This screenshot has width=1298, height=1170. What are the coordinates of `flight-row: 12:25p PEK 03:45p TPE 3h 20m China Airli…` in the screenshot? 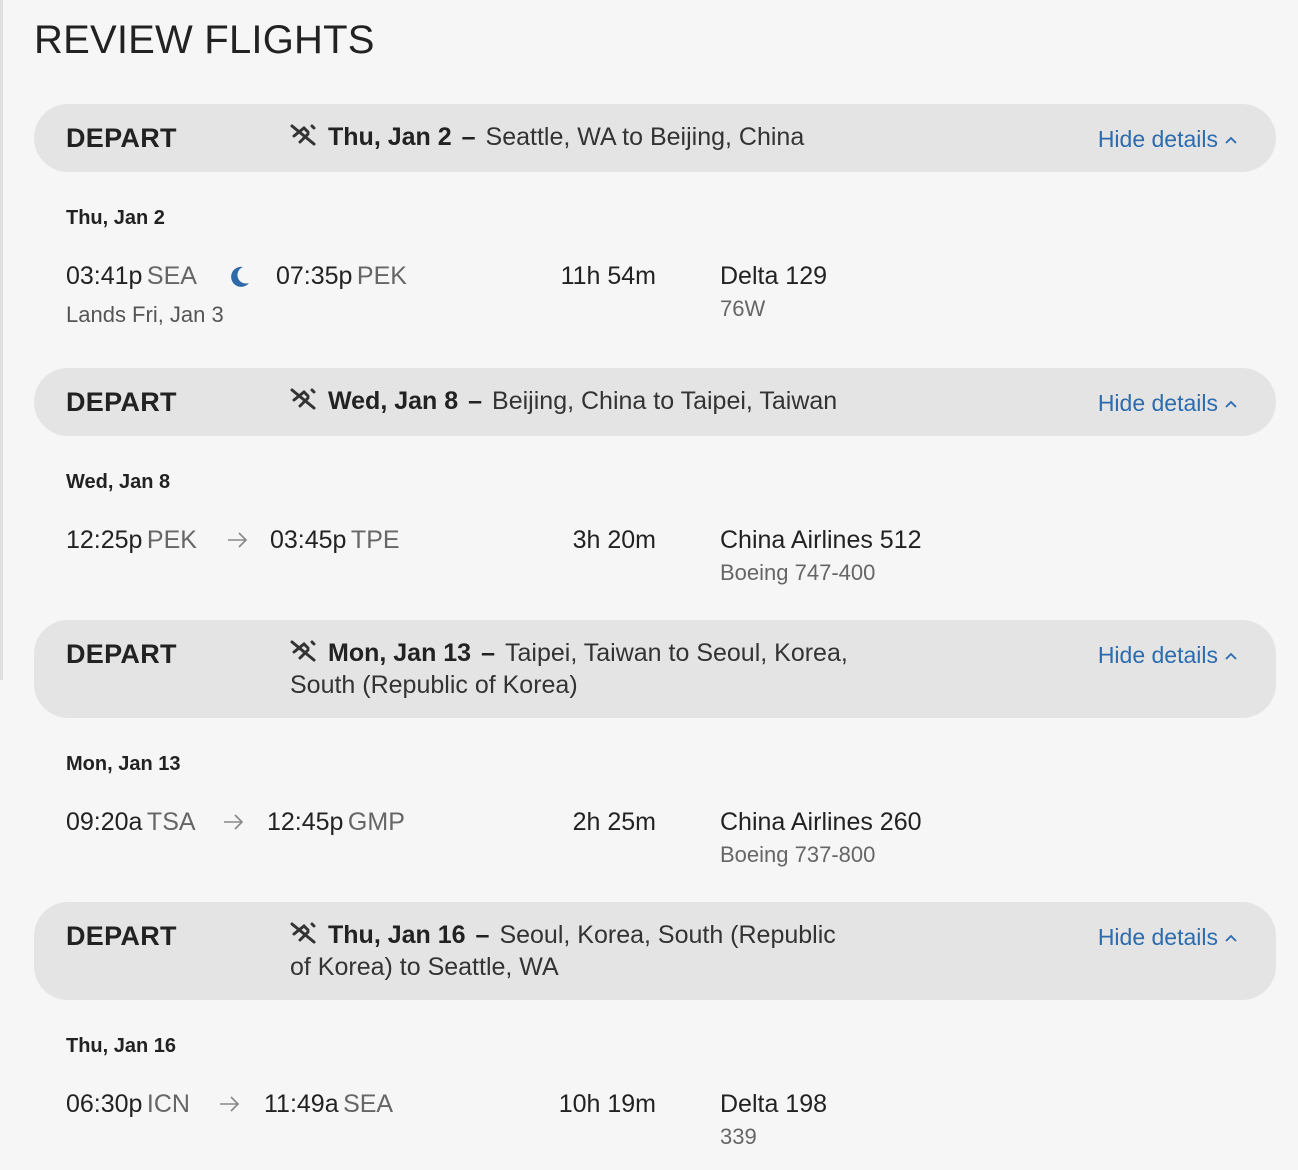 It's located at (666, 566).